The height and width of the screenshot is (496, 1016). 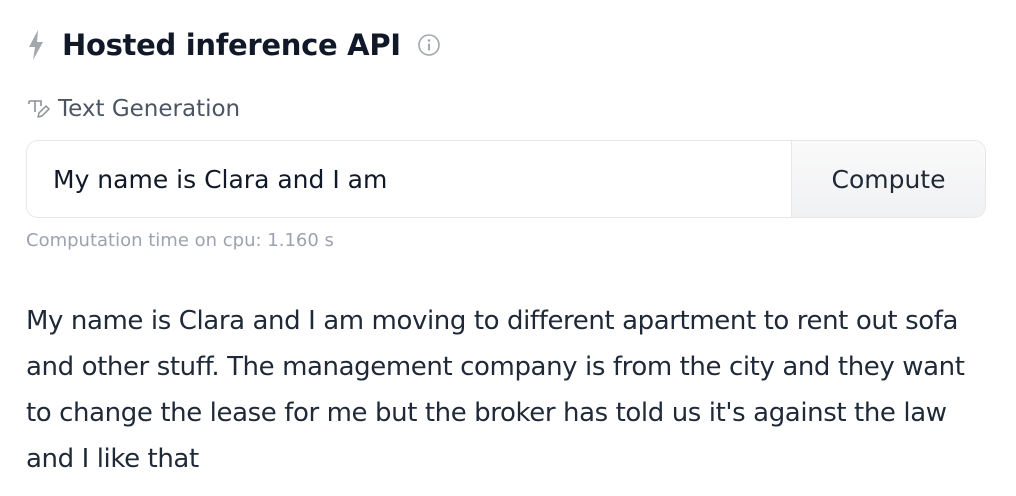 What do you see at coordinates (36, 45) in the screenshot?
I see `lightning-bolt-icon` at bounding box center [36, 45].